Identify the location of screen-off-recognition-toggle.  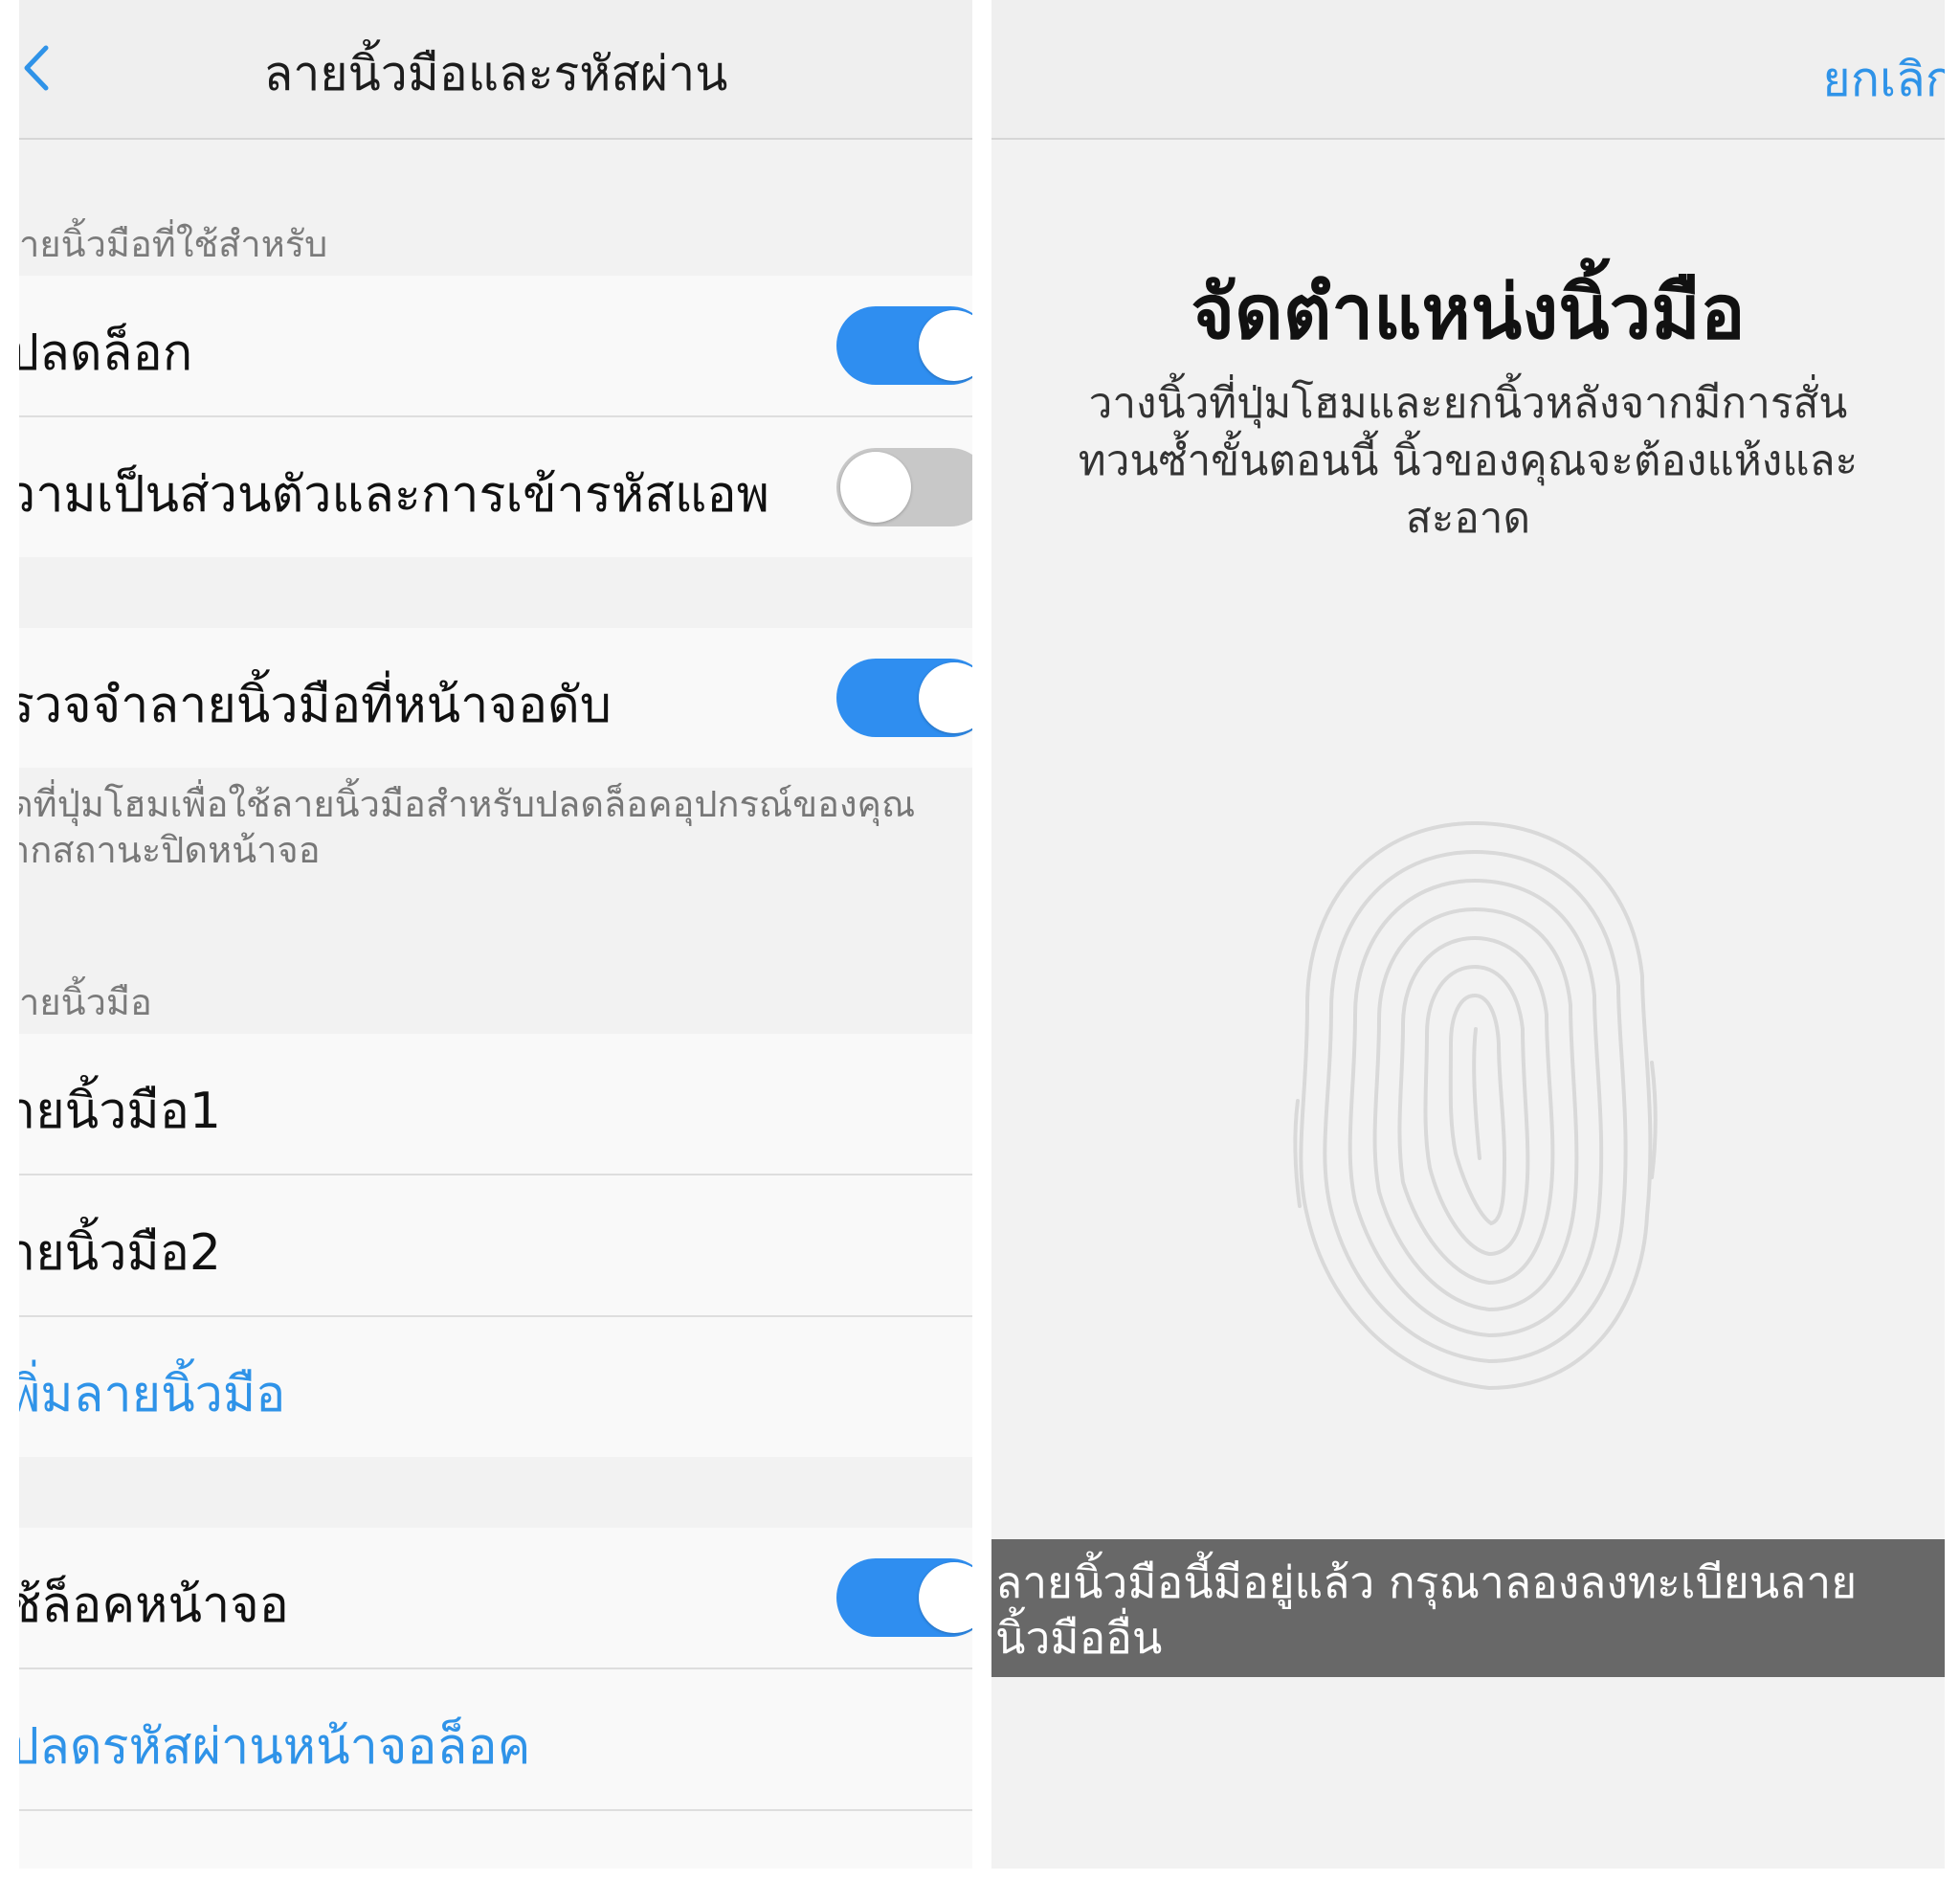
(904, 698).